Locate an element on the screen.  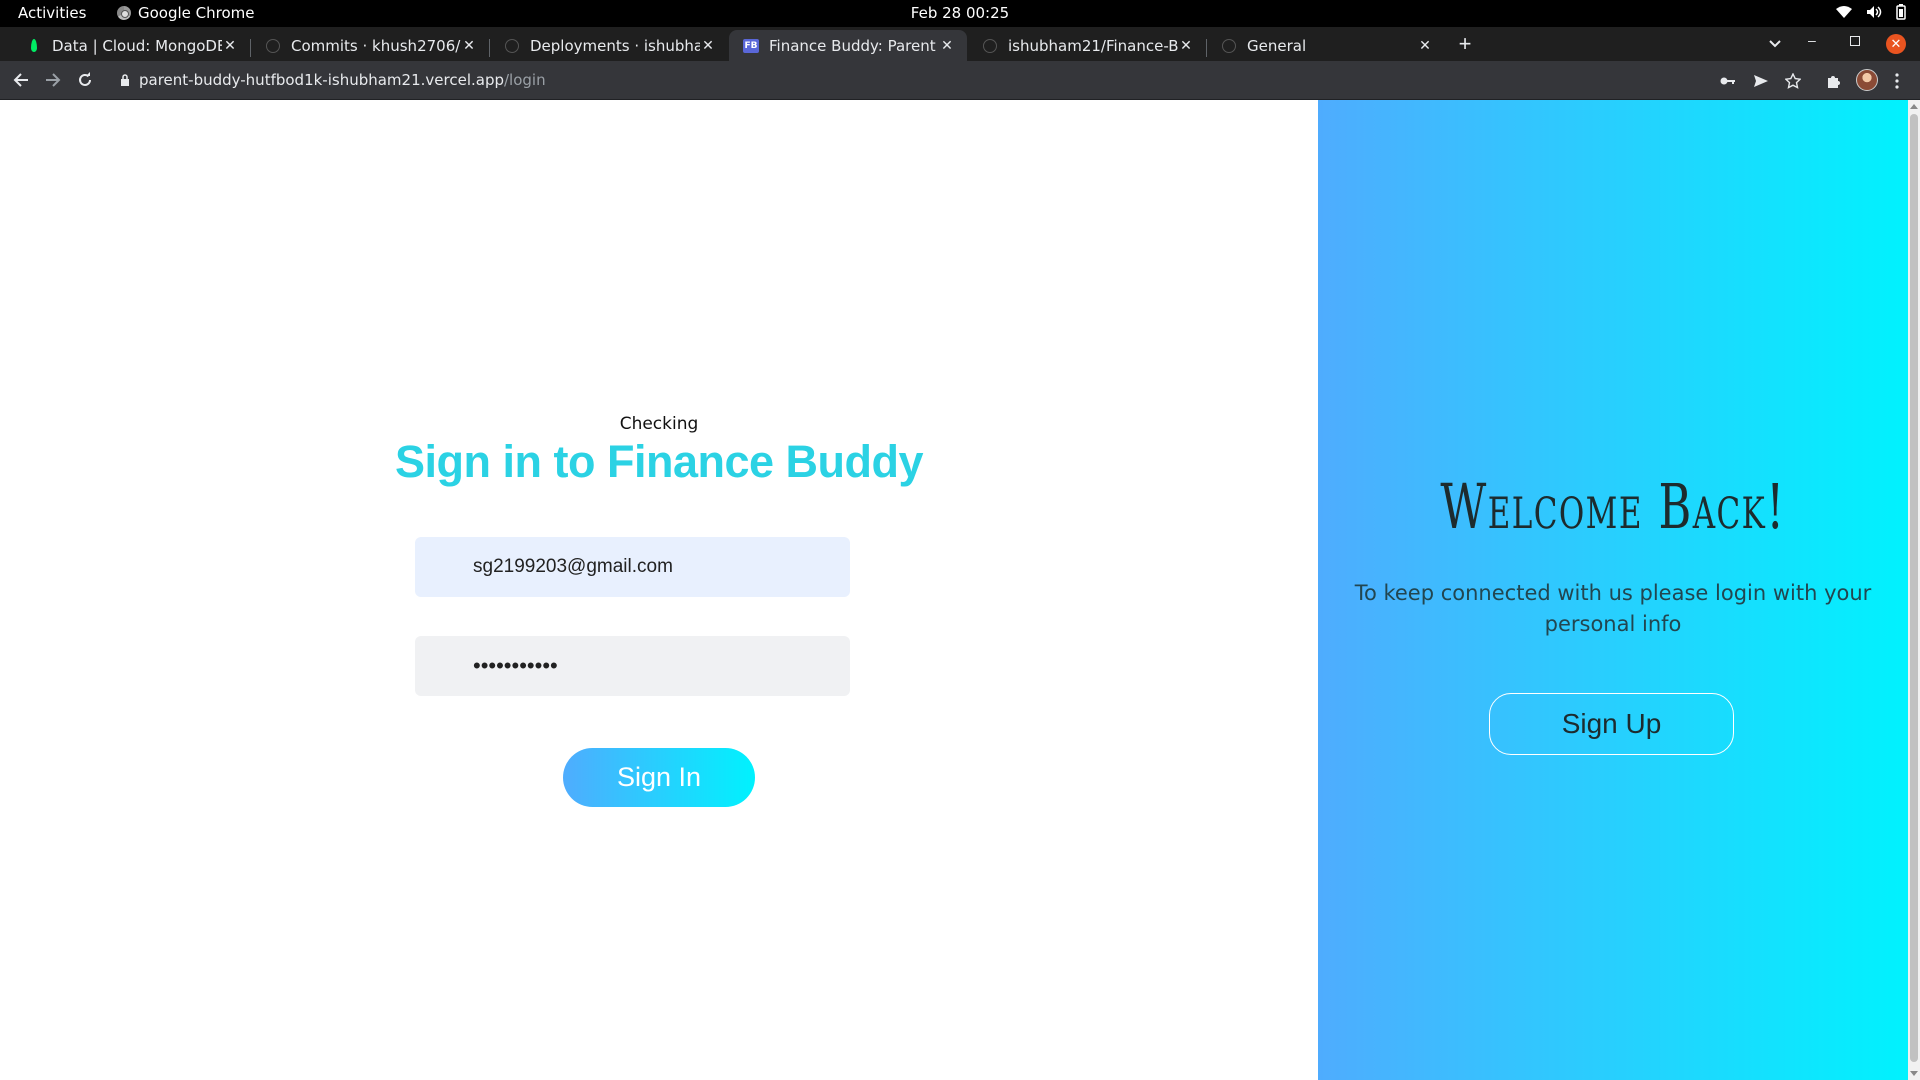
system-tray is located at coordinates (1871, 12).